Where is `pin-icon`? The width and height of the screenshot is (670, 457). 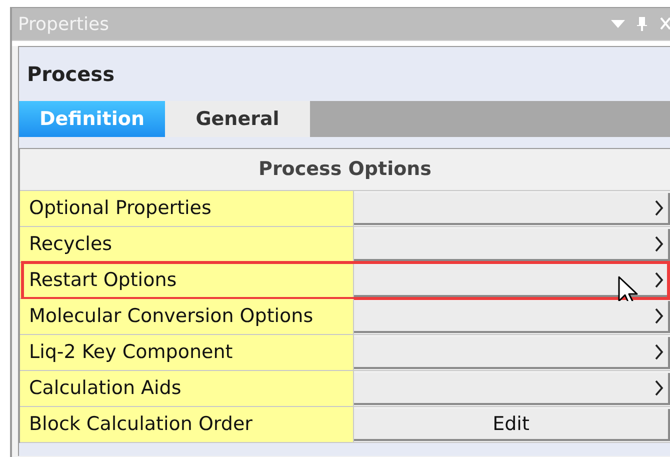 pin-icon is located at coordinates (642, 24).